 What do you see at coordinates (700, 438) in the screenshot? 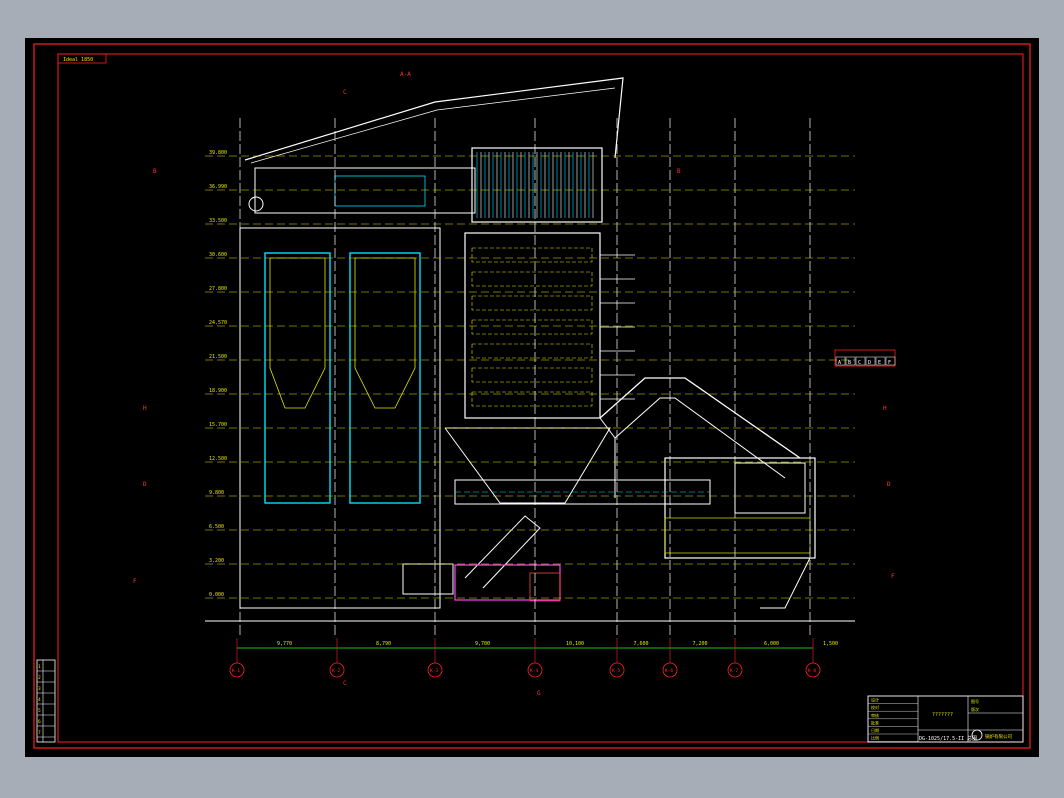
I see `diagonal-duct-inner` at bounding box center [700, 438].